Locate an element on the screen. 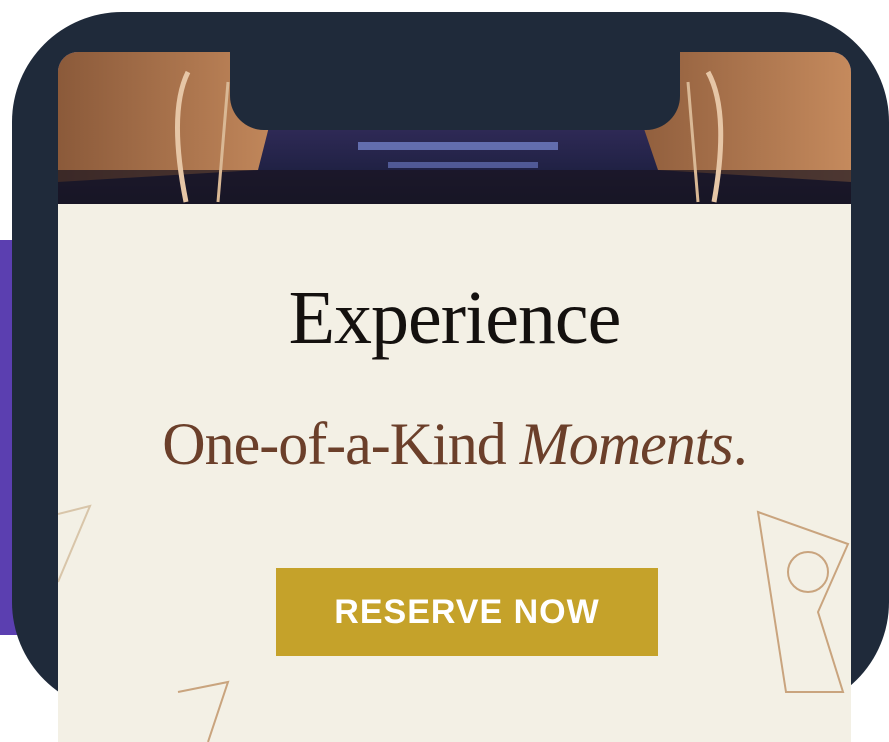  reserve-now-button: RESERVE NOW is located at coordinates (467, 612).